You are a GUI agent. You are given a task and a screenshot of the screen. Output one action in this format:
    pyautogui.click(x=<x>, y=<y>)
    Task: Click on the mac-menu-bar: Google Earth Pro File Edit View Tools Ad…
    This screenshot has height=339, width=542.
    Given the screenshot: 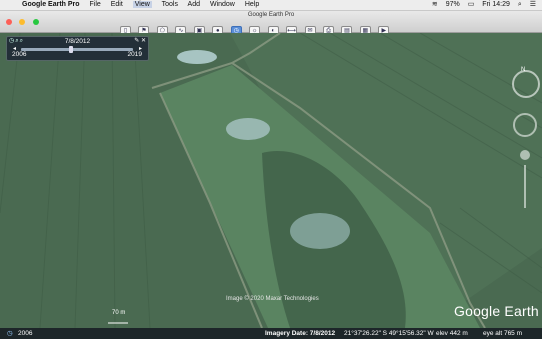 What is the action you would take?
    pyautogui.click(x=271, y=5)
    